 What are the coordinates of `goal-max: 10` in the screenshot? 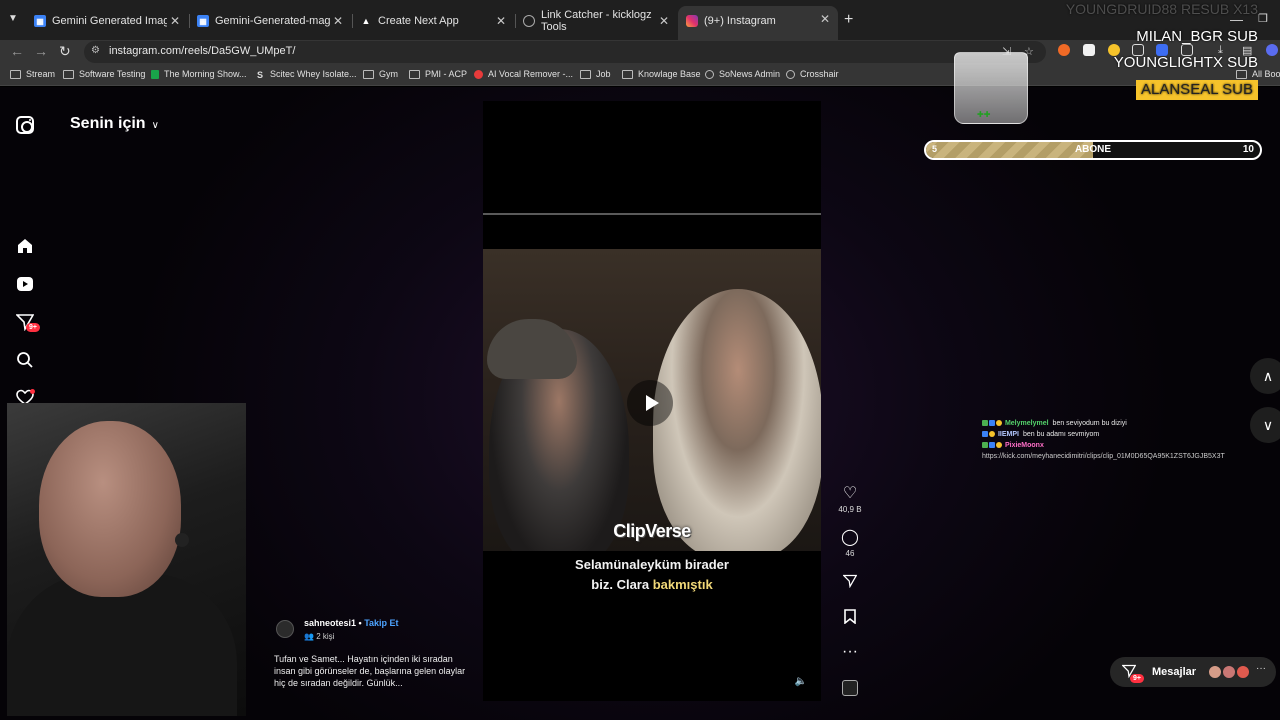 It's located at (1248, 149).